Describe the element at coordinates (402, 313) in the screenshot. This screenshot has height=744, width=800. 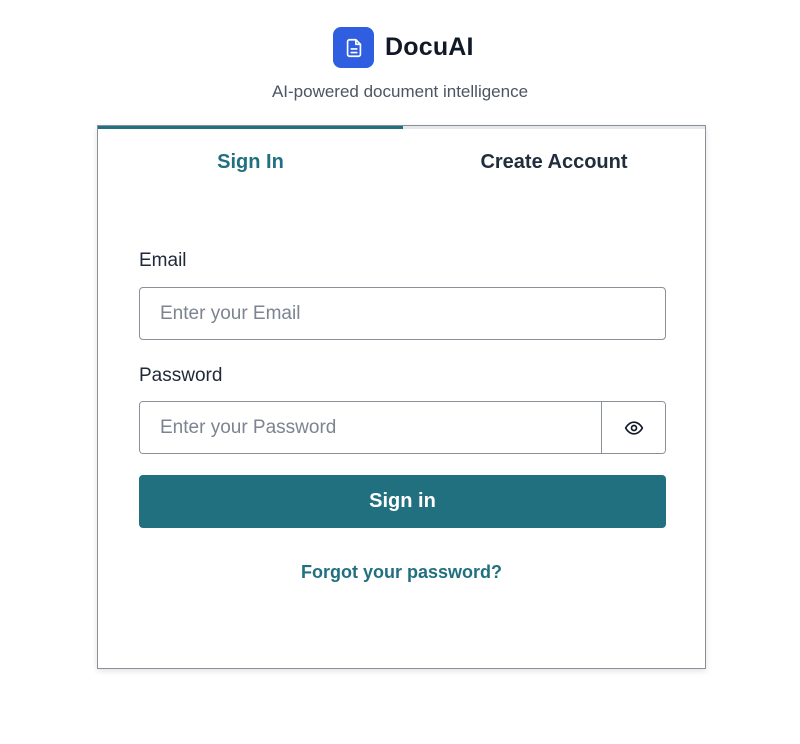
I see `email-input` at that location.